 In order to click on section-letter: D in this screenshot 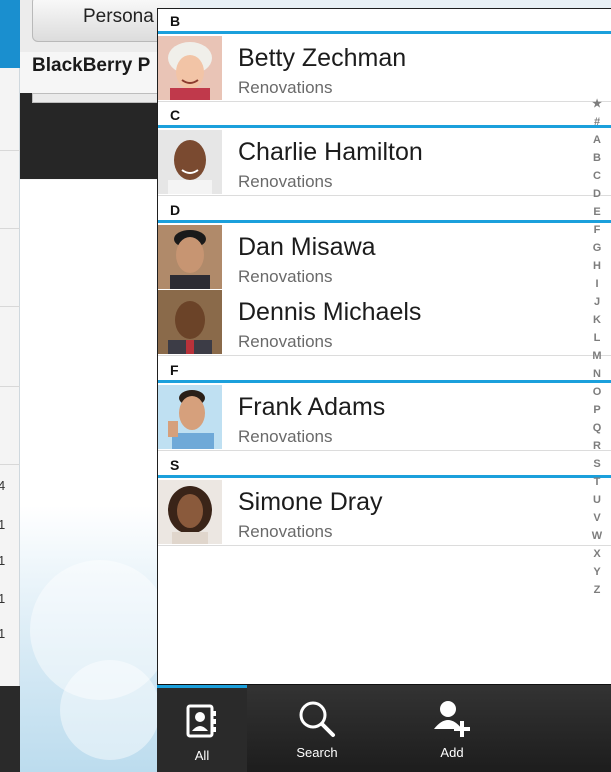, I will do `click(175, 210)`.